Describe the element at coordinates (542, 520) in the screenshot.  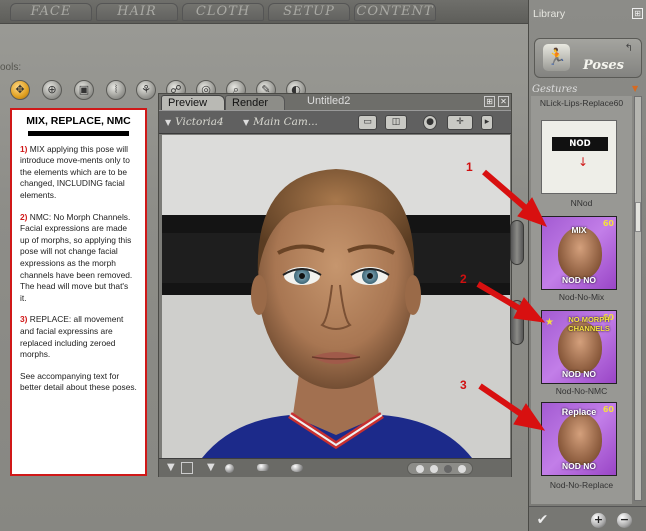
I see `apply-check-icon: ✔` at that location.